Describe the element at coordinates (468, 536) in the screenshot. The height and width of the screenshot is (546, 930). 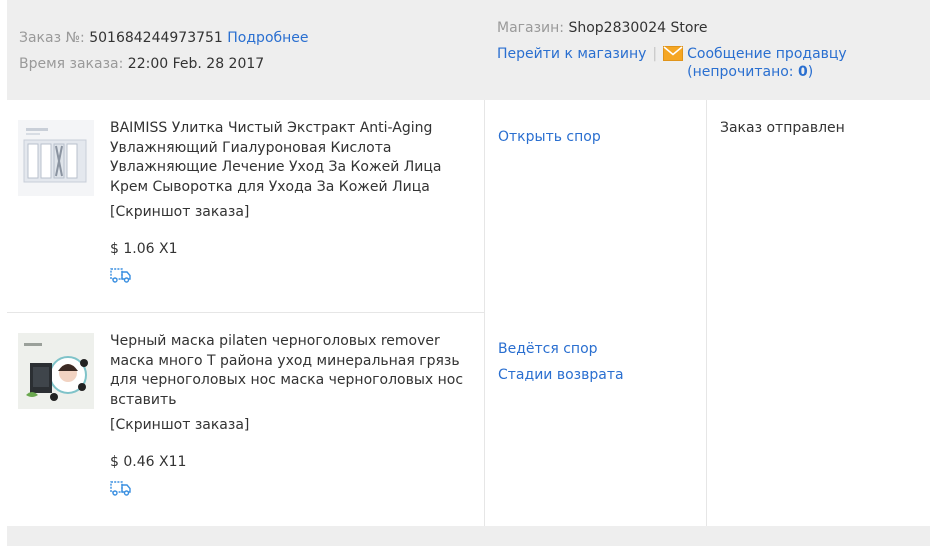
I see `order-footer` at that location.